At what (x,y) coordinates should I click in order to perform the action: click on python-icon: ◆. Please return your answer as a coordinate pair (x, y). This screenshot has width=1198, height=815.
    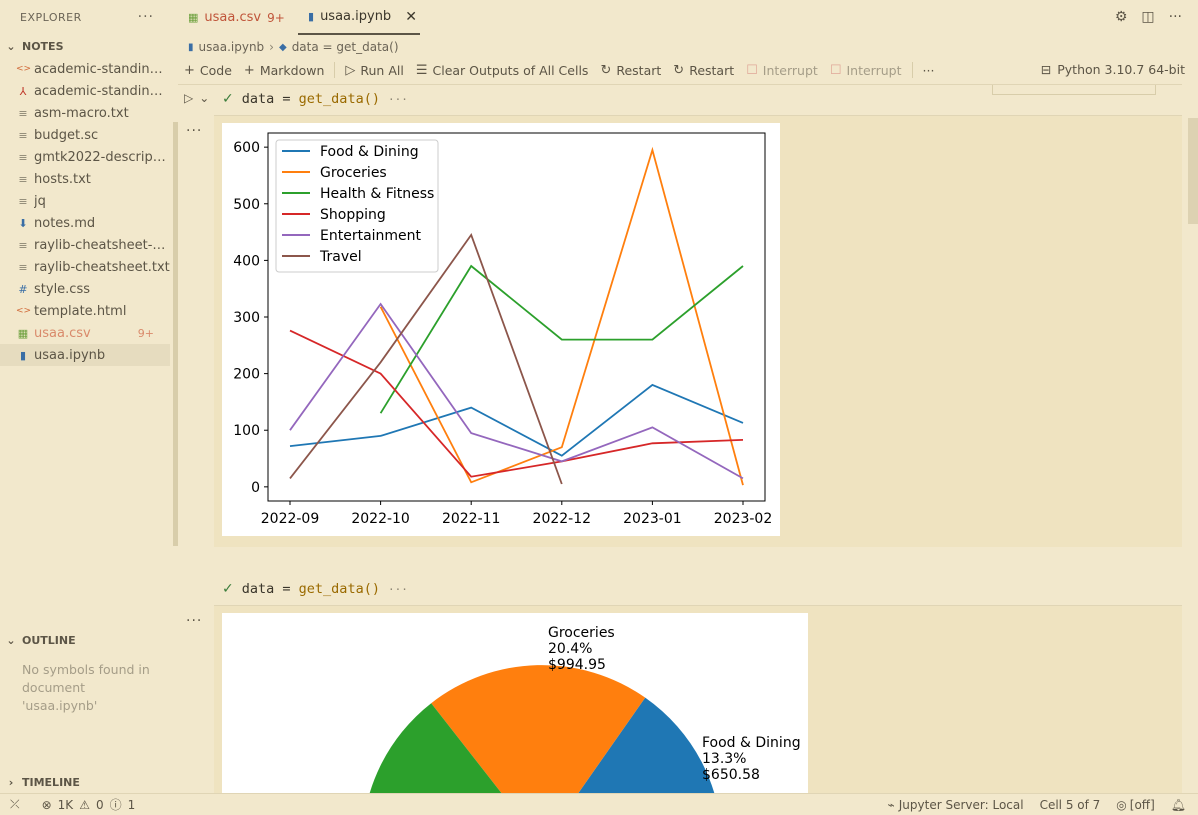
    Looking at the image, I should click on (282, 47).